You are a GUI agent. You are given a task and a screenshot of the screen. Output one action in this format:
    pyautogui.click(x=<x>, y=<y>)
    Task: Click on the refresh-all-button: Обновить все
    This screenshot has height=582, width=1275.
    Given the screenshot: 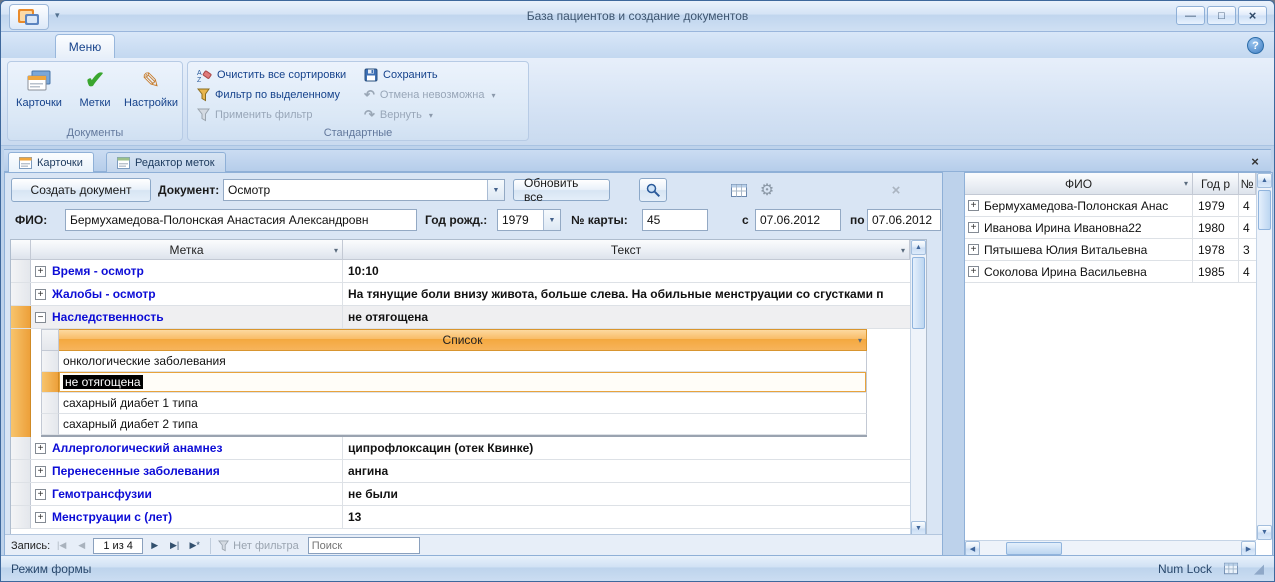 What is the action you would take?
    pyautogui.click(x=561, y=190)
    